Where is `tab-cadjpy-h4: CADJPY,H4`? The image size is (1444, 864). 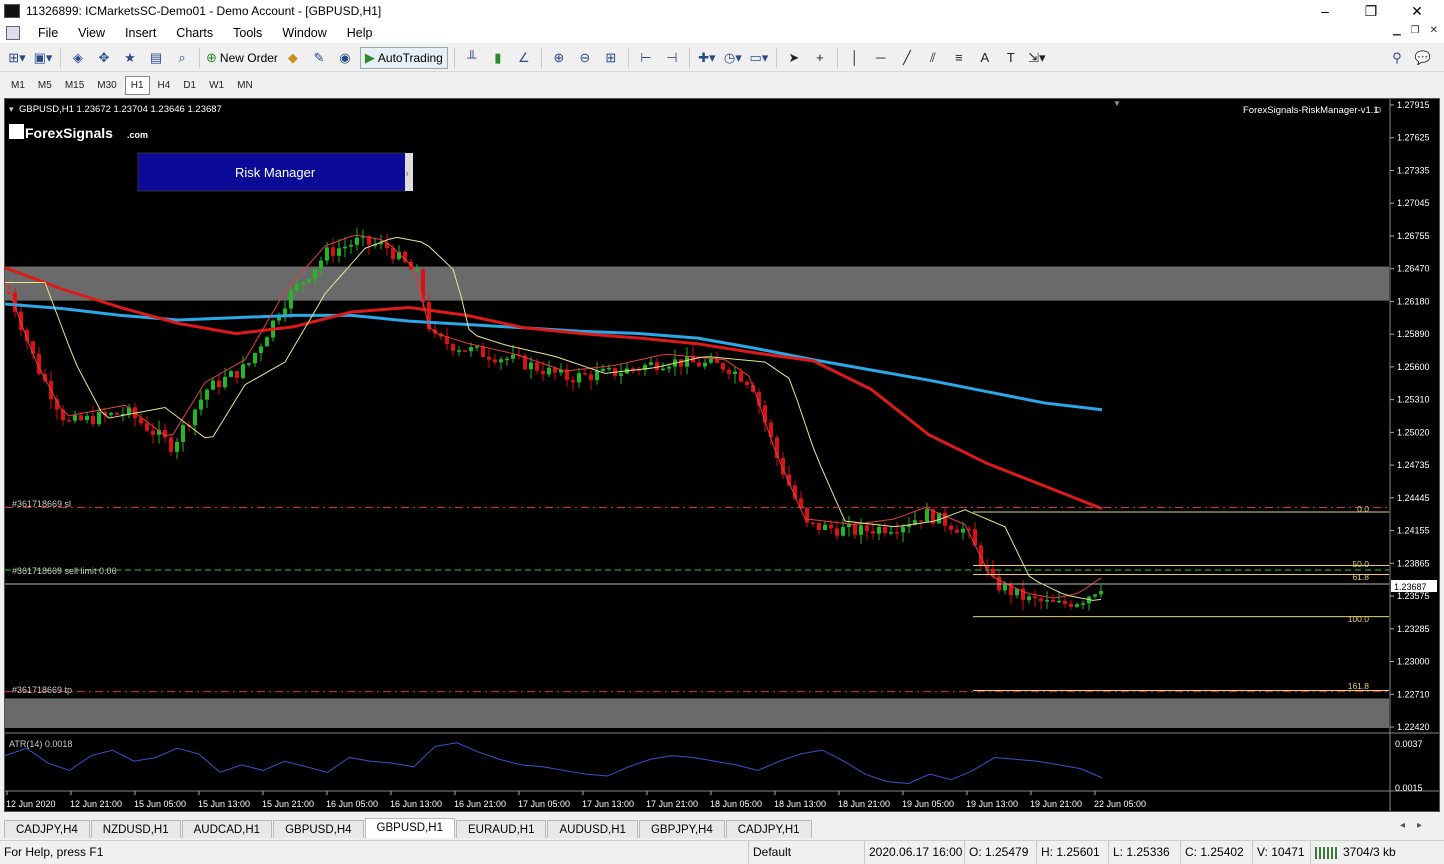
tab-cadjpy-h4: CADJPY,H4 is located at coordinates (47, 829).